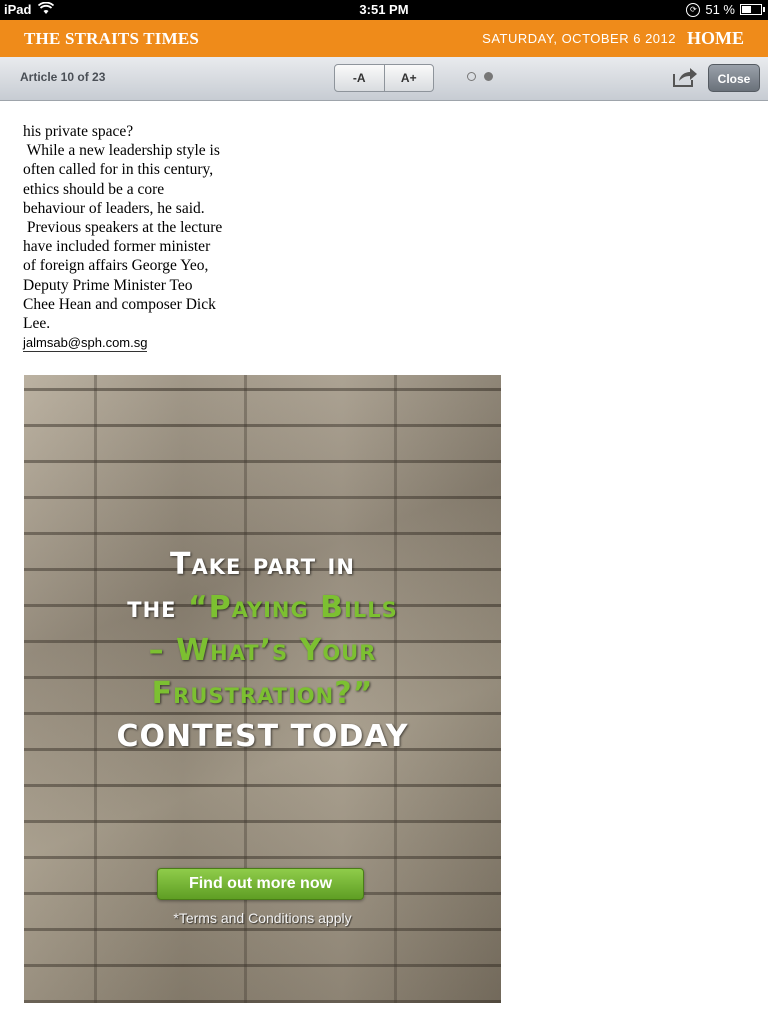  What do you see at coordinates (123, 228) in the screenshot?
I see `article-line: Previous speakers at the lecture` at bounding box center [123, 228].